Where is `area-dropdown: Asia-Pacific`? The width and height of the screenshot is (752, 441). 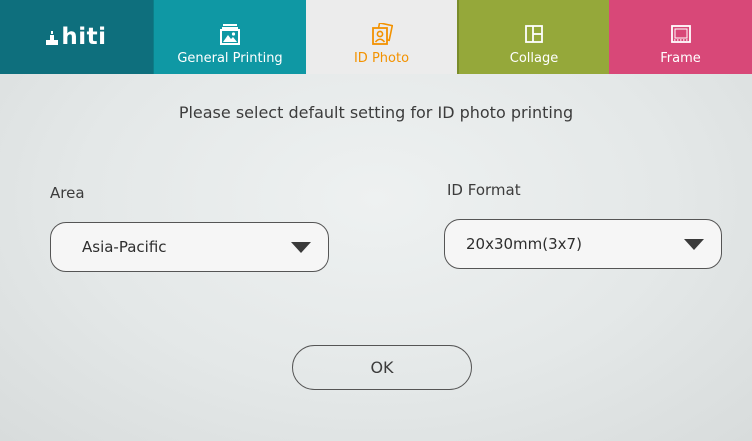
area-dropdown: Asia-Pacific is located at coordinates (189, 247).